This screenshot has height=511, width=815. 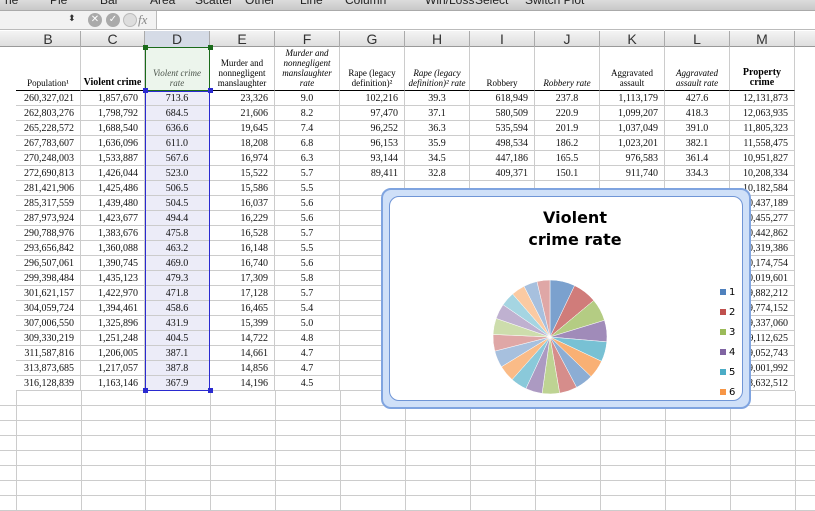 What do you see at coordinates (502, 158) in the screenshot?
I see `table-cell: 447,186` at bounding box center [502, 158].